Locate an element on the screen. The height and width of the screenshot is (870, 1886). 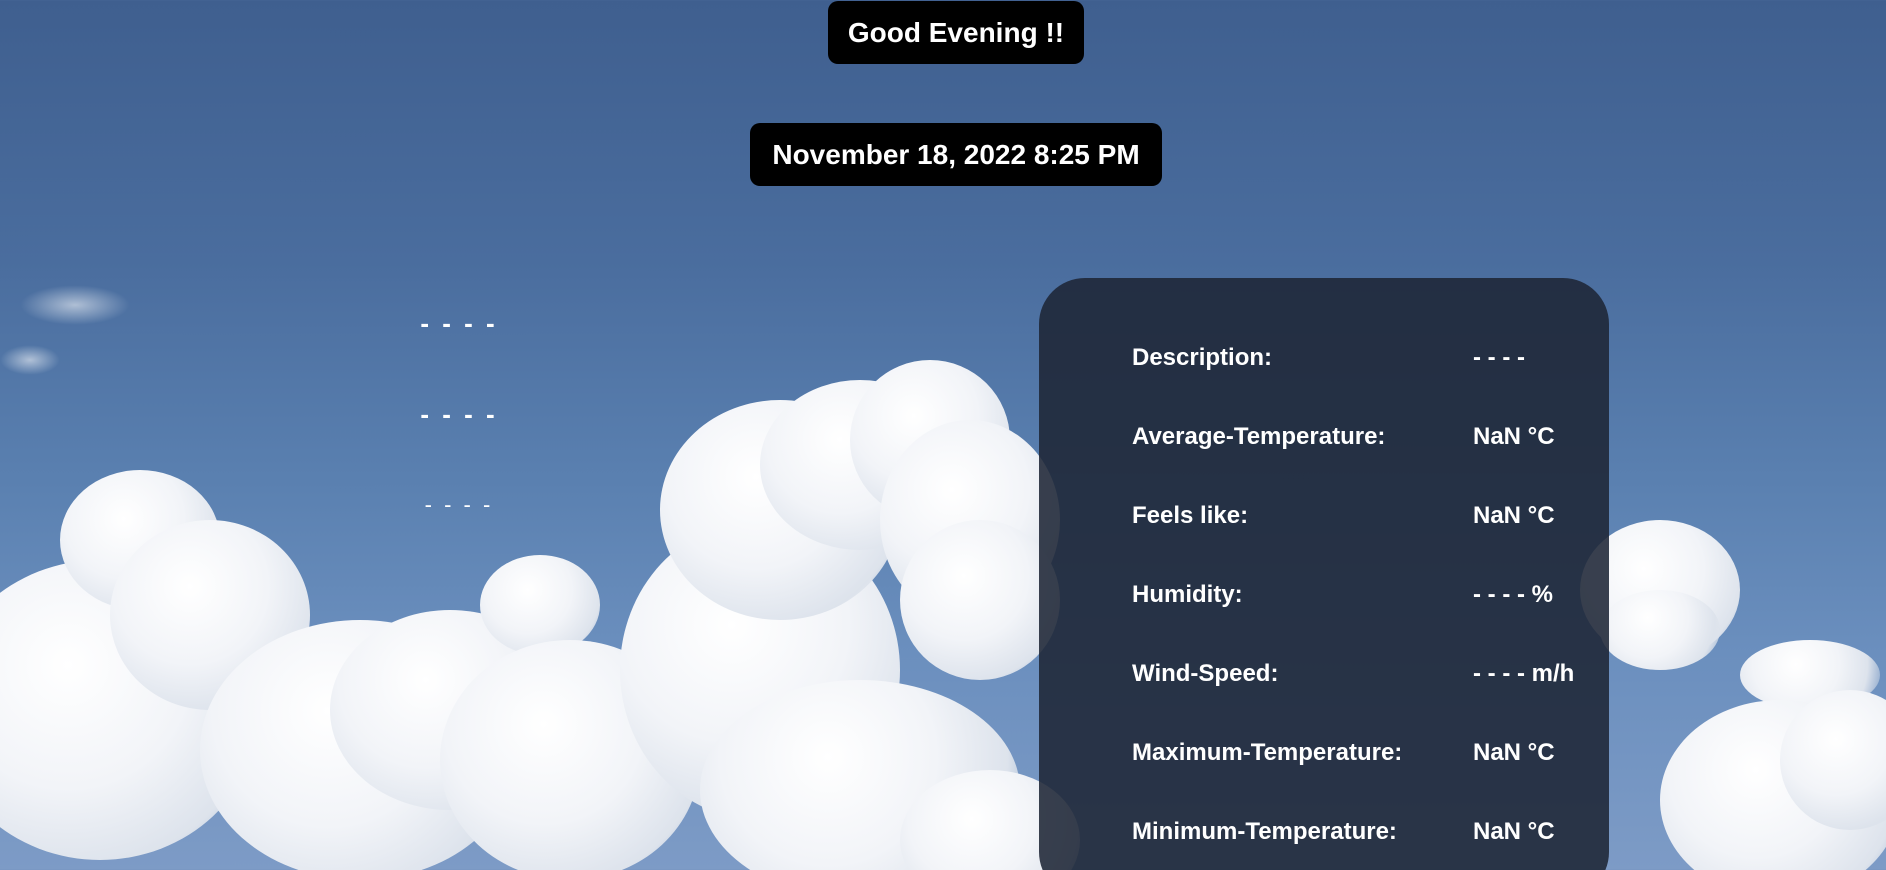
detail-value: - - - - m/h is located at coordinates (1524, 673).